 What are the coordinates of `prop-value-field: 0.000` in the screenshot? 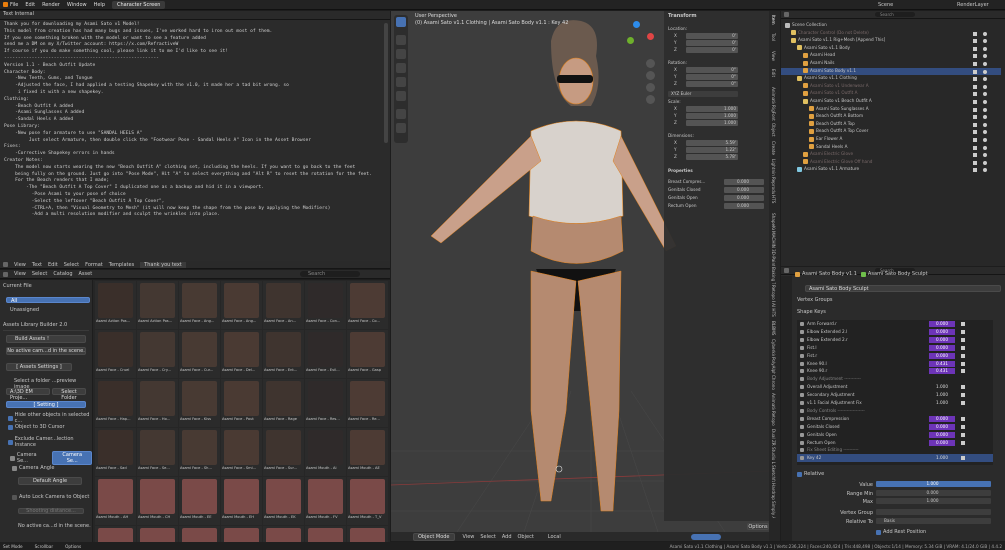 It's located at (744, 182).